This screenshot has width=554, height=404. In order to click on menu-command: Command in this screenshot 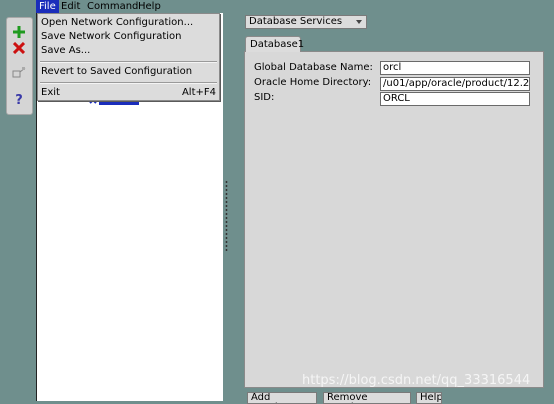, I will do `click(112, 6)`.